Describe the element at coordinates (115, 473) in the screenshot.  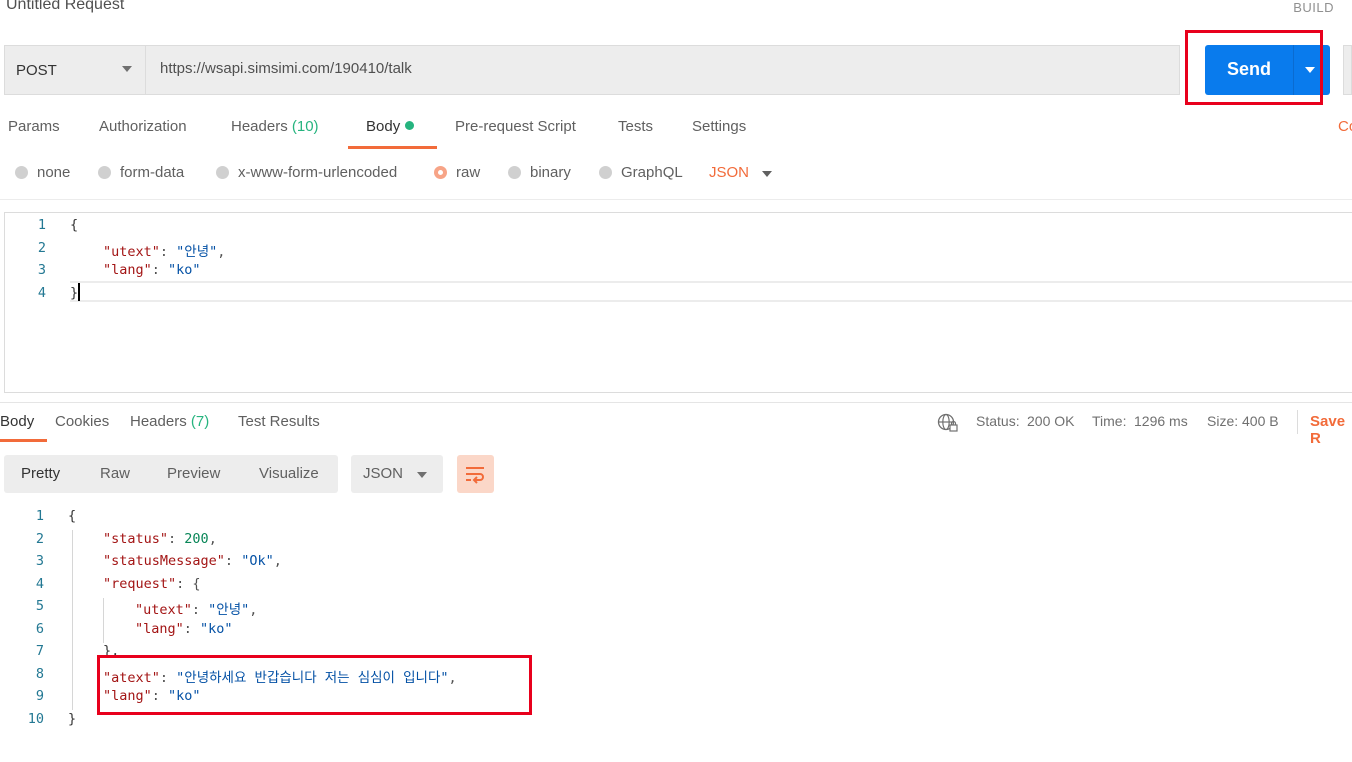
I see `view-raw: Raw` at that location.